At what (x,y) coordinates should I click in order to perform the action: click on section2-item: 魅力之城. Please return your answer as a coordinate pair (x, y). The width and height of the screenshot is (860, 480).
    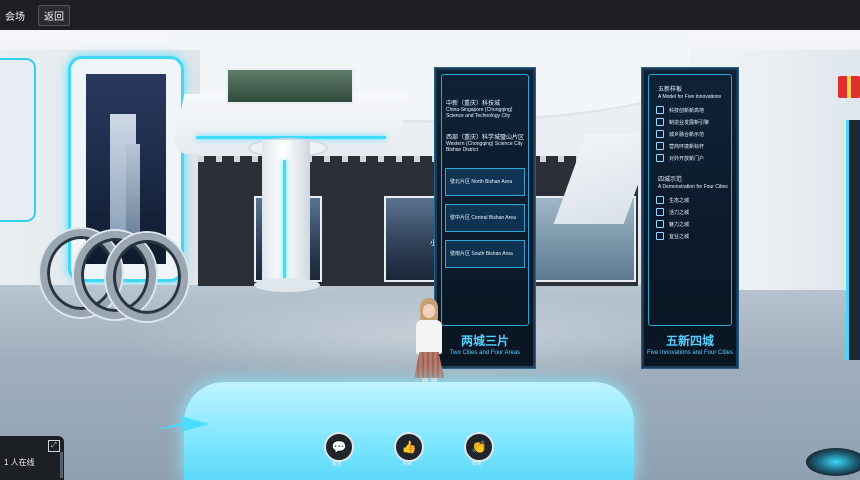
    Looking at the image, I should click on (672, 224).